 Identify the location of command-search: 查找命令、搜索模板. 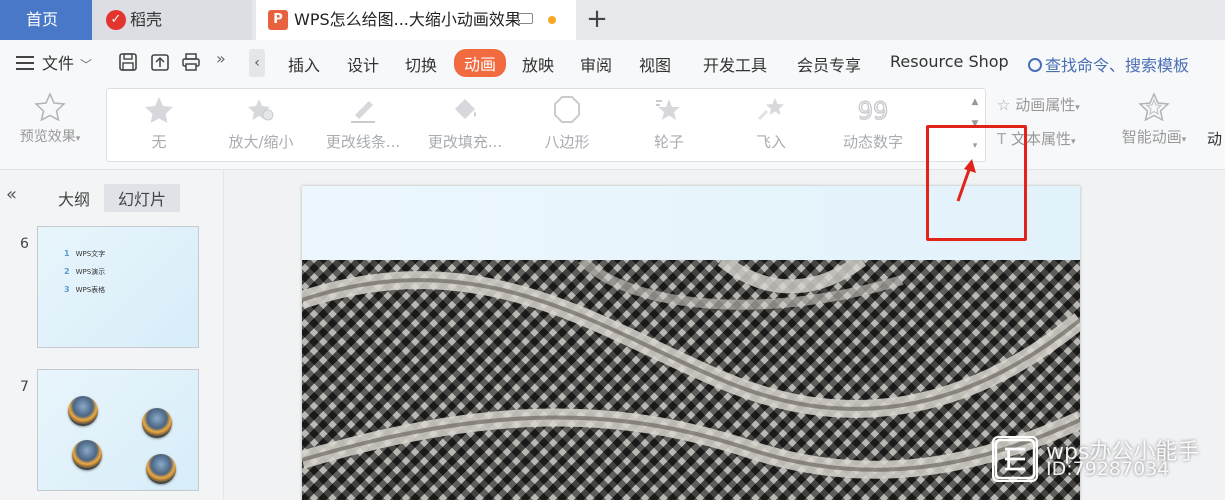
(1108, 64).